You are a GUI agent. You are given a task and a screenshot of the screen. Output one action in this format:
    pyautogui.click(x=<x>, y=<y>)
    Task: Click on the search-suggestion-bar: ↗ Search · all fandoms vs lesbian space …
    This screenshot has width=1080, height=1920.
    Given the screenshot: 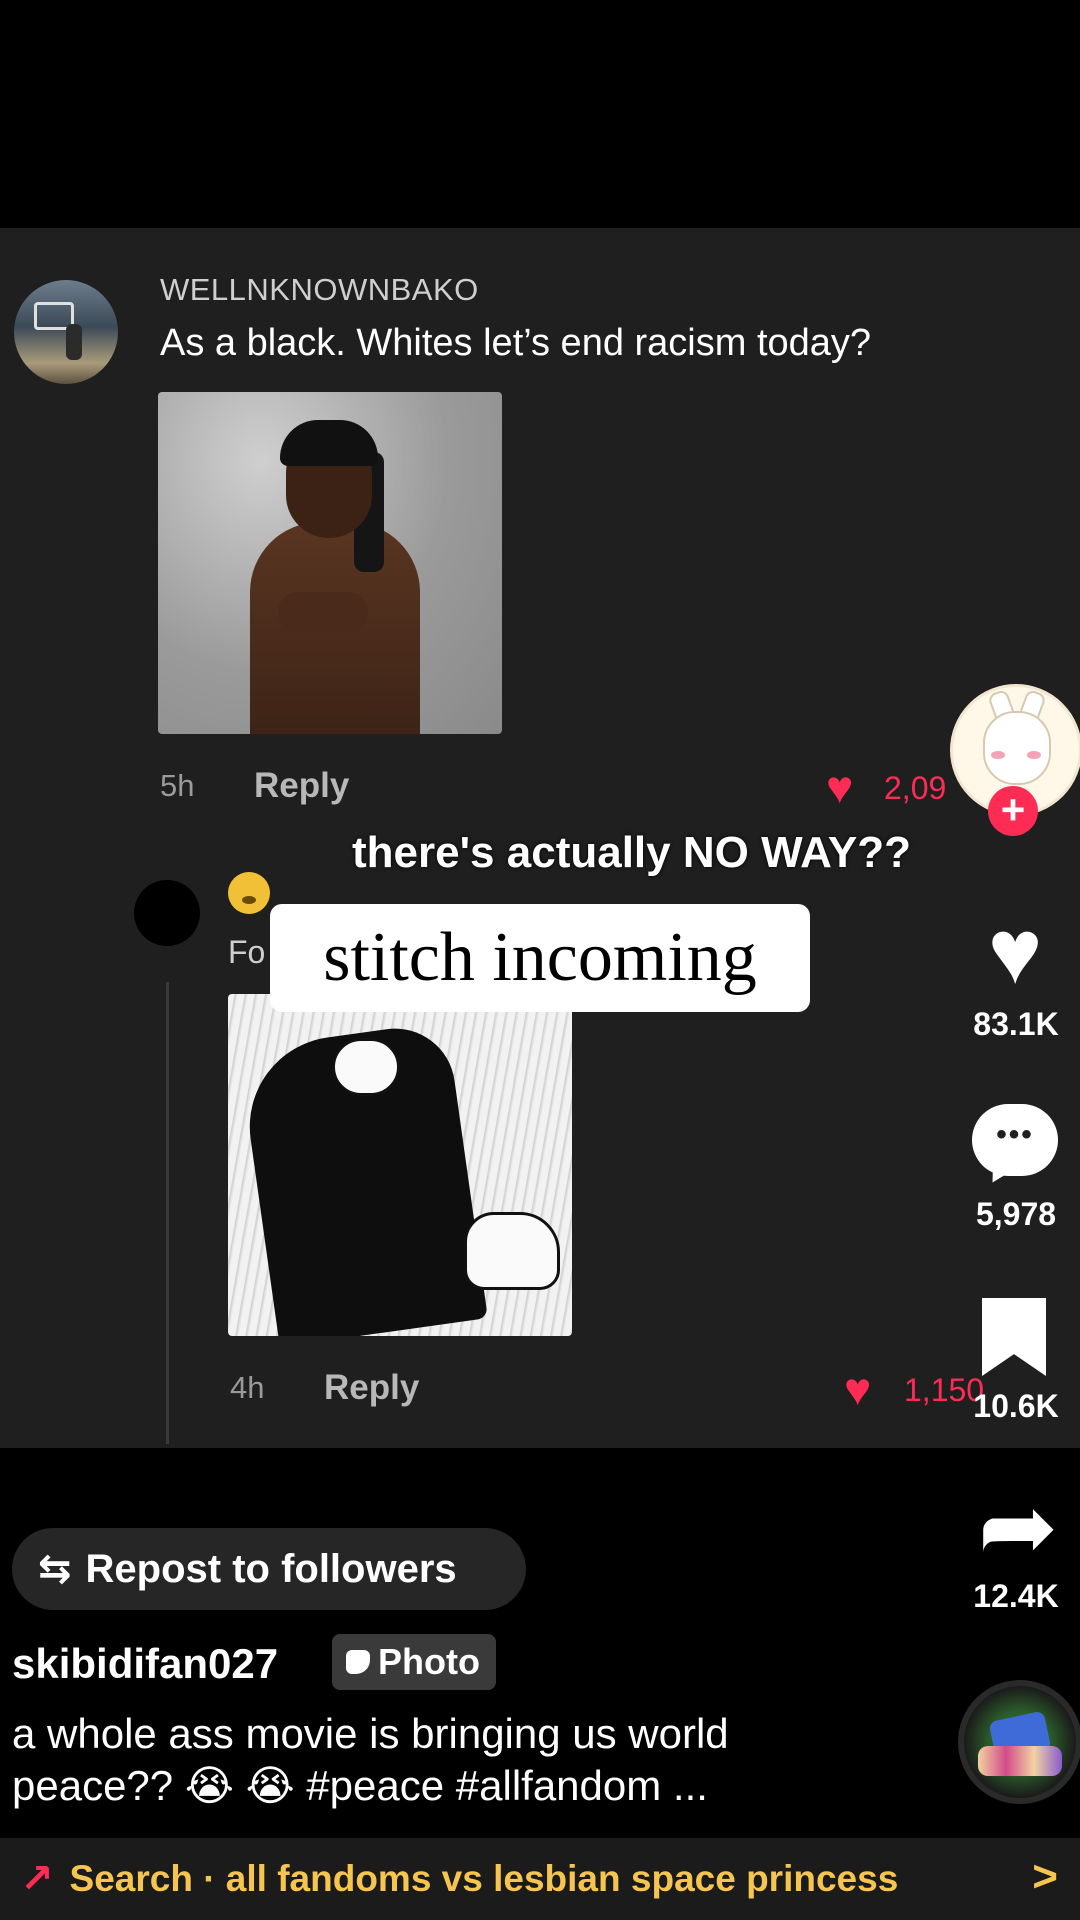 What is the action you would take?
    pyautogui.click(x=540, y=1879)
    